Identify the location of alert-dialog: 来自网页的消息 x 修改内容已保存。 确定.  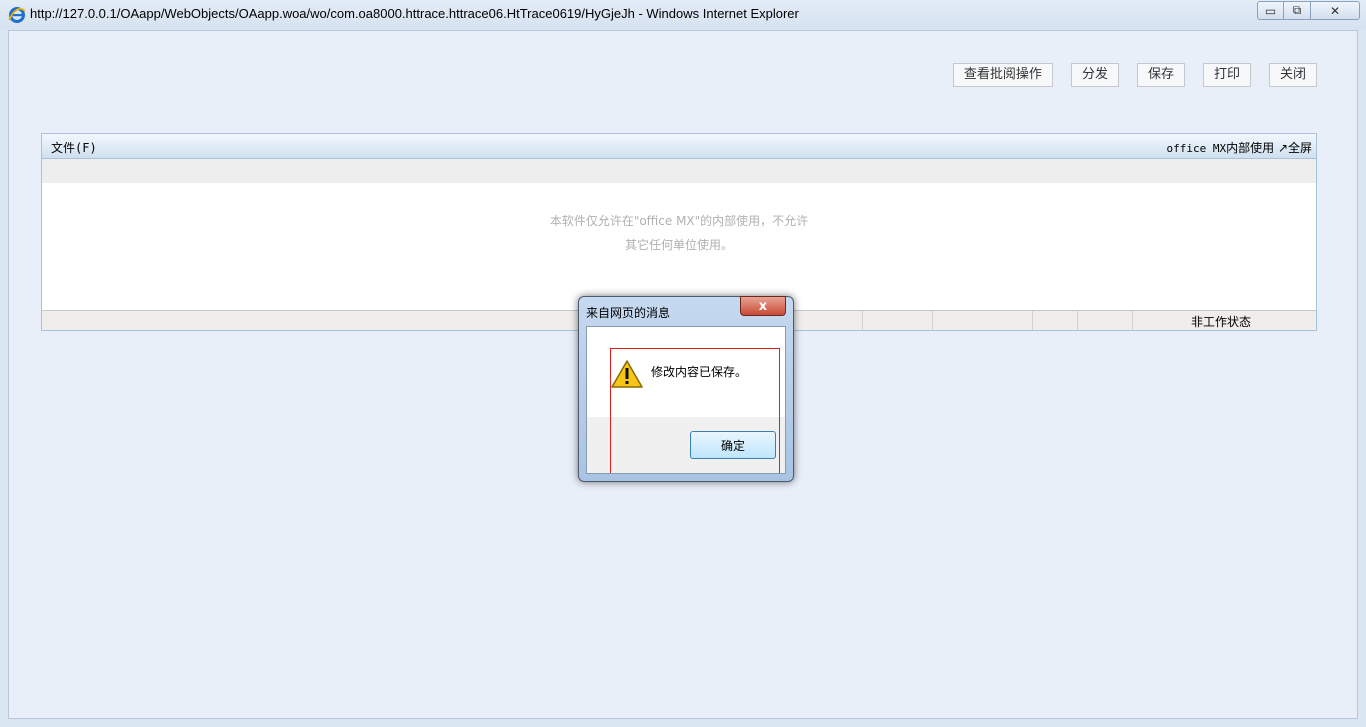
(686, 389).